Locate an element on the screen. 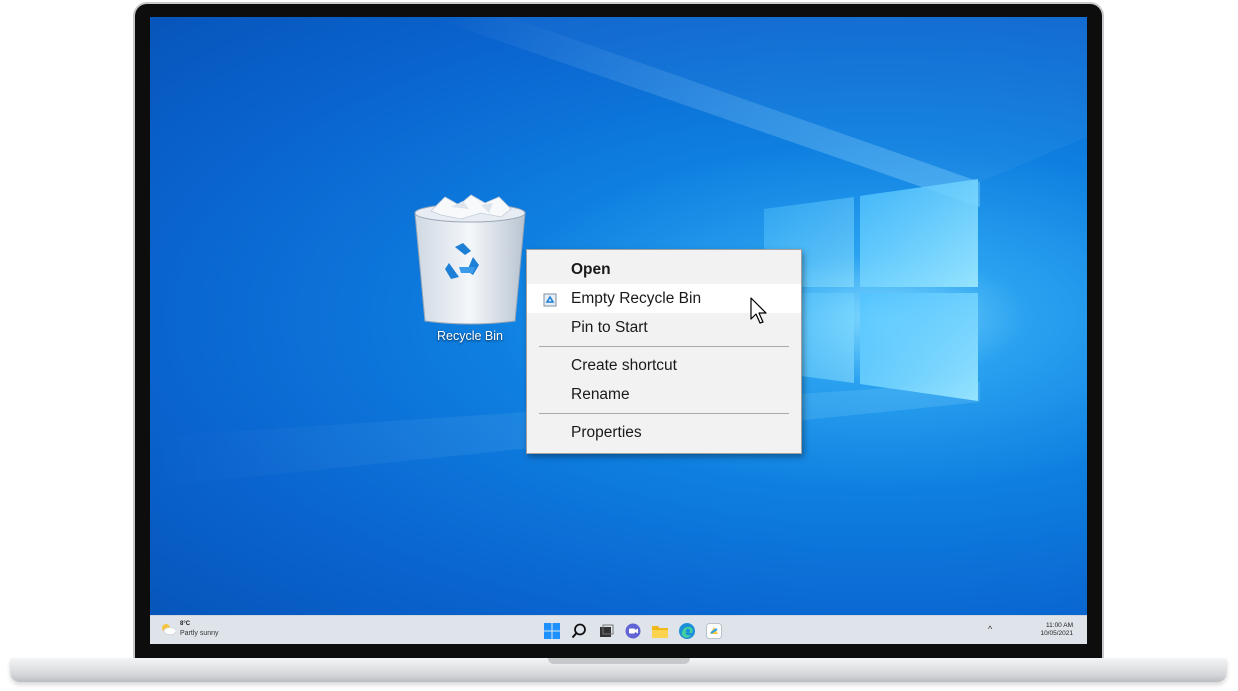 This screenshot has height=691, width=1238. menu-item-label: Create shortcut is located at coordinates (624, 365).